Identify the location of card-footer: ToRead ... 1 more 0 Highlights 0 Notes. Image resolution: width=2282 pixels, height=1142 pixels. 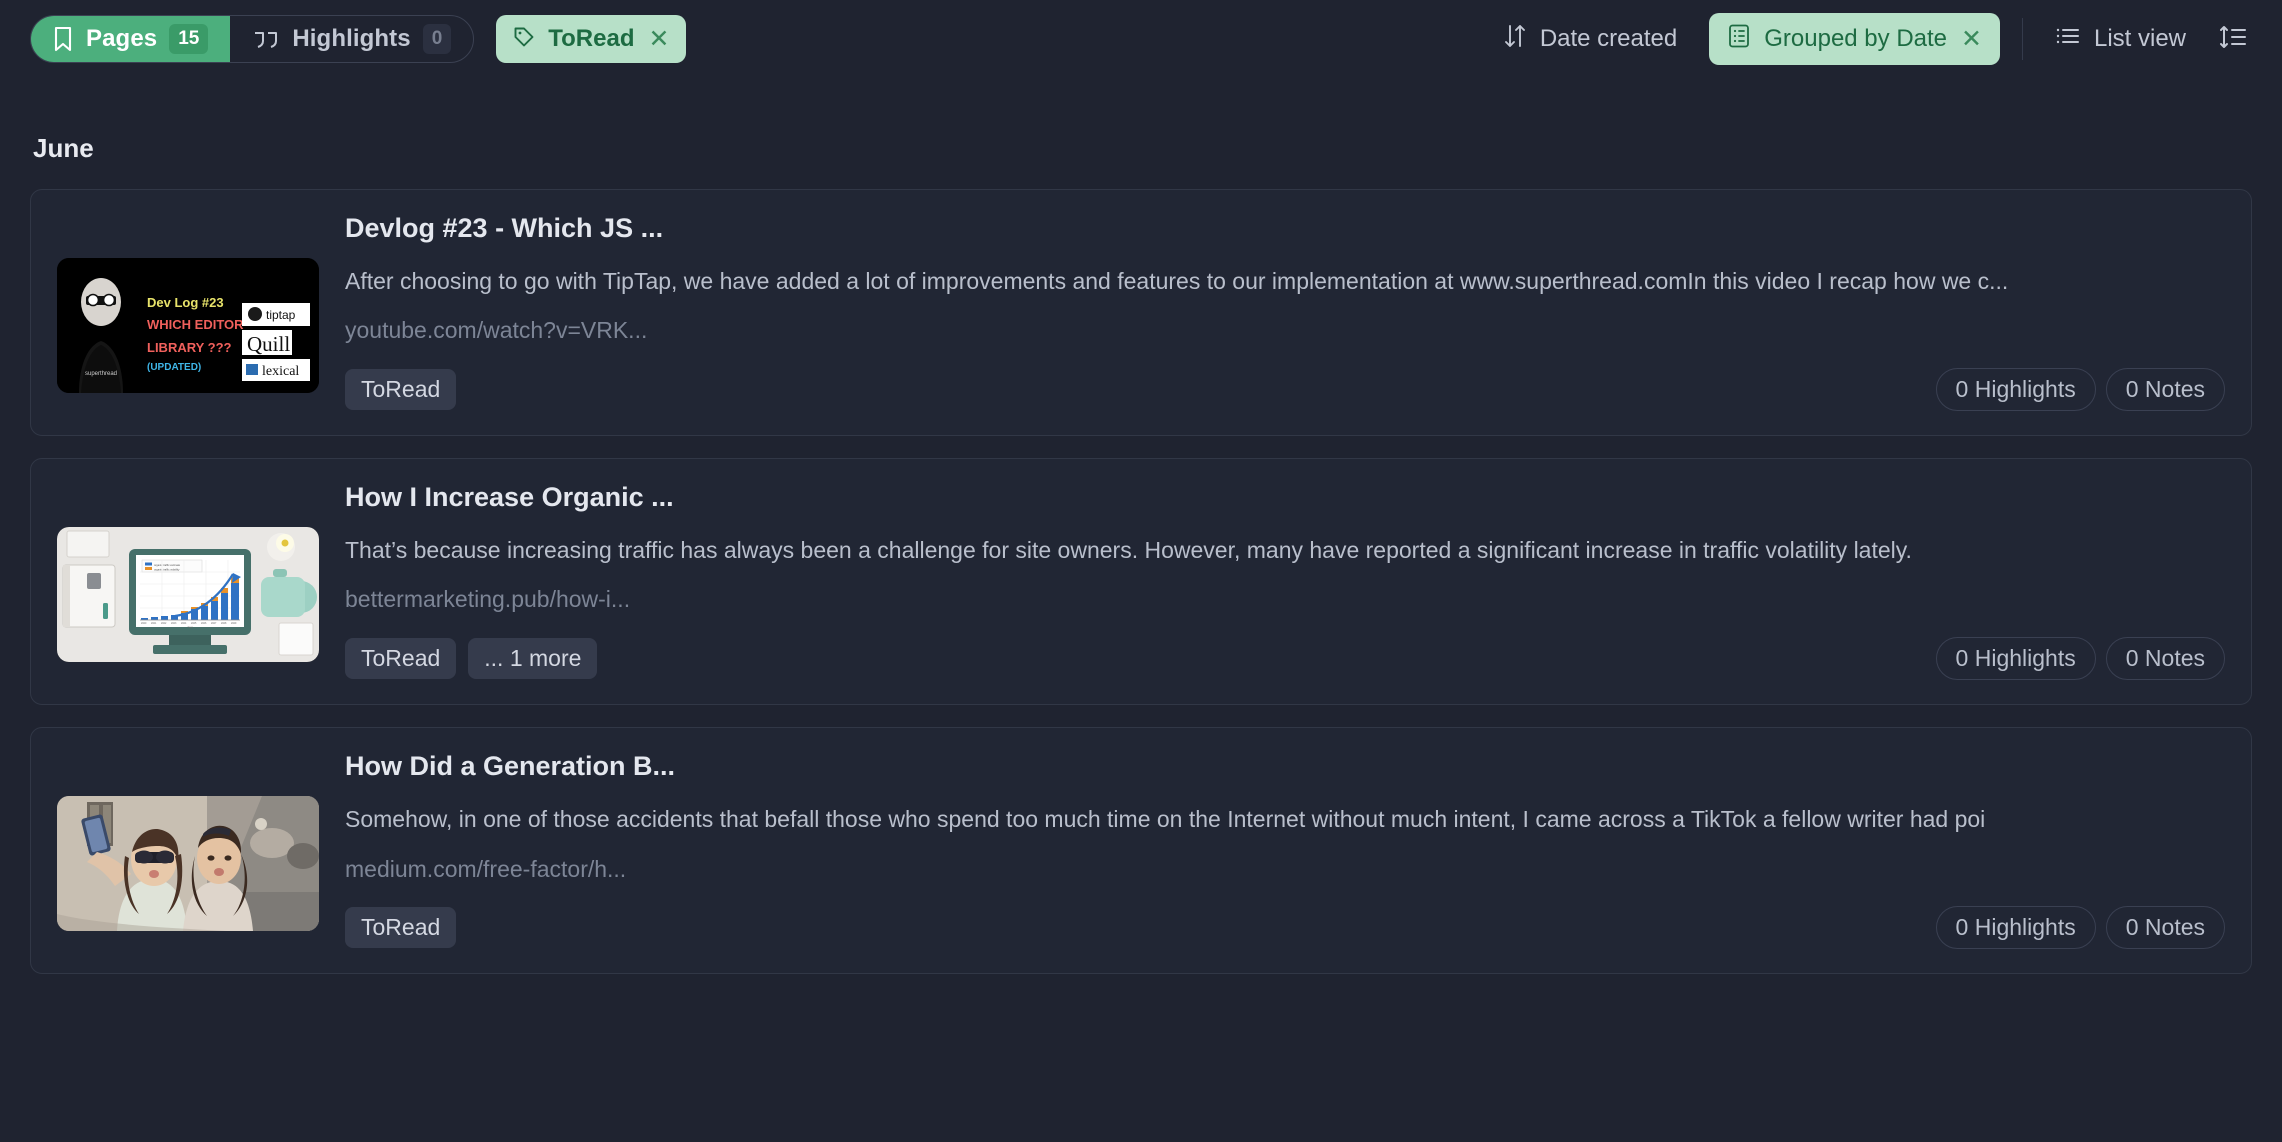
(1285, 659).